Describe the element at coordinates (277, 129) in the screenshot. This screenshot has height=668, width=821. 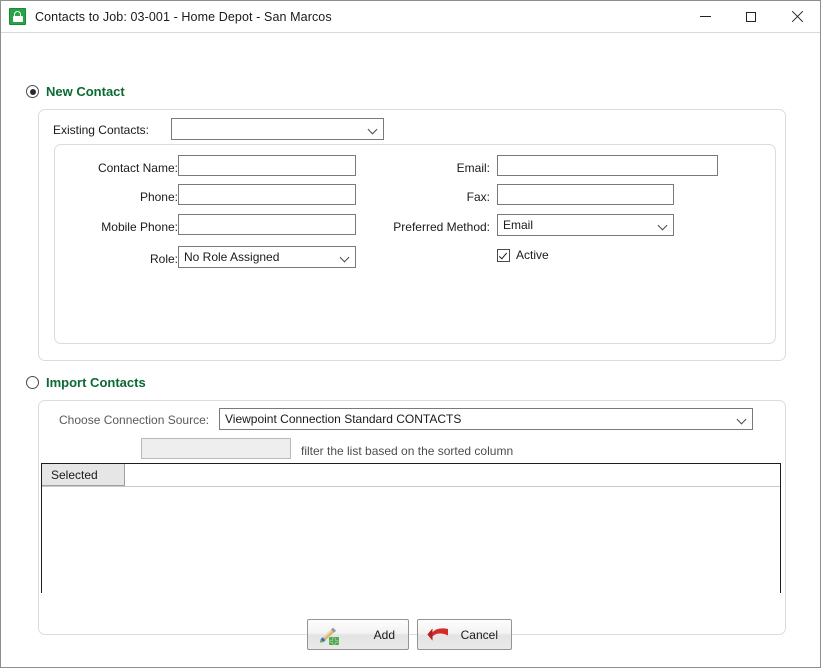
I see `existing-contacts-dropdown` at that location.